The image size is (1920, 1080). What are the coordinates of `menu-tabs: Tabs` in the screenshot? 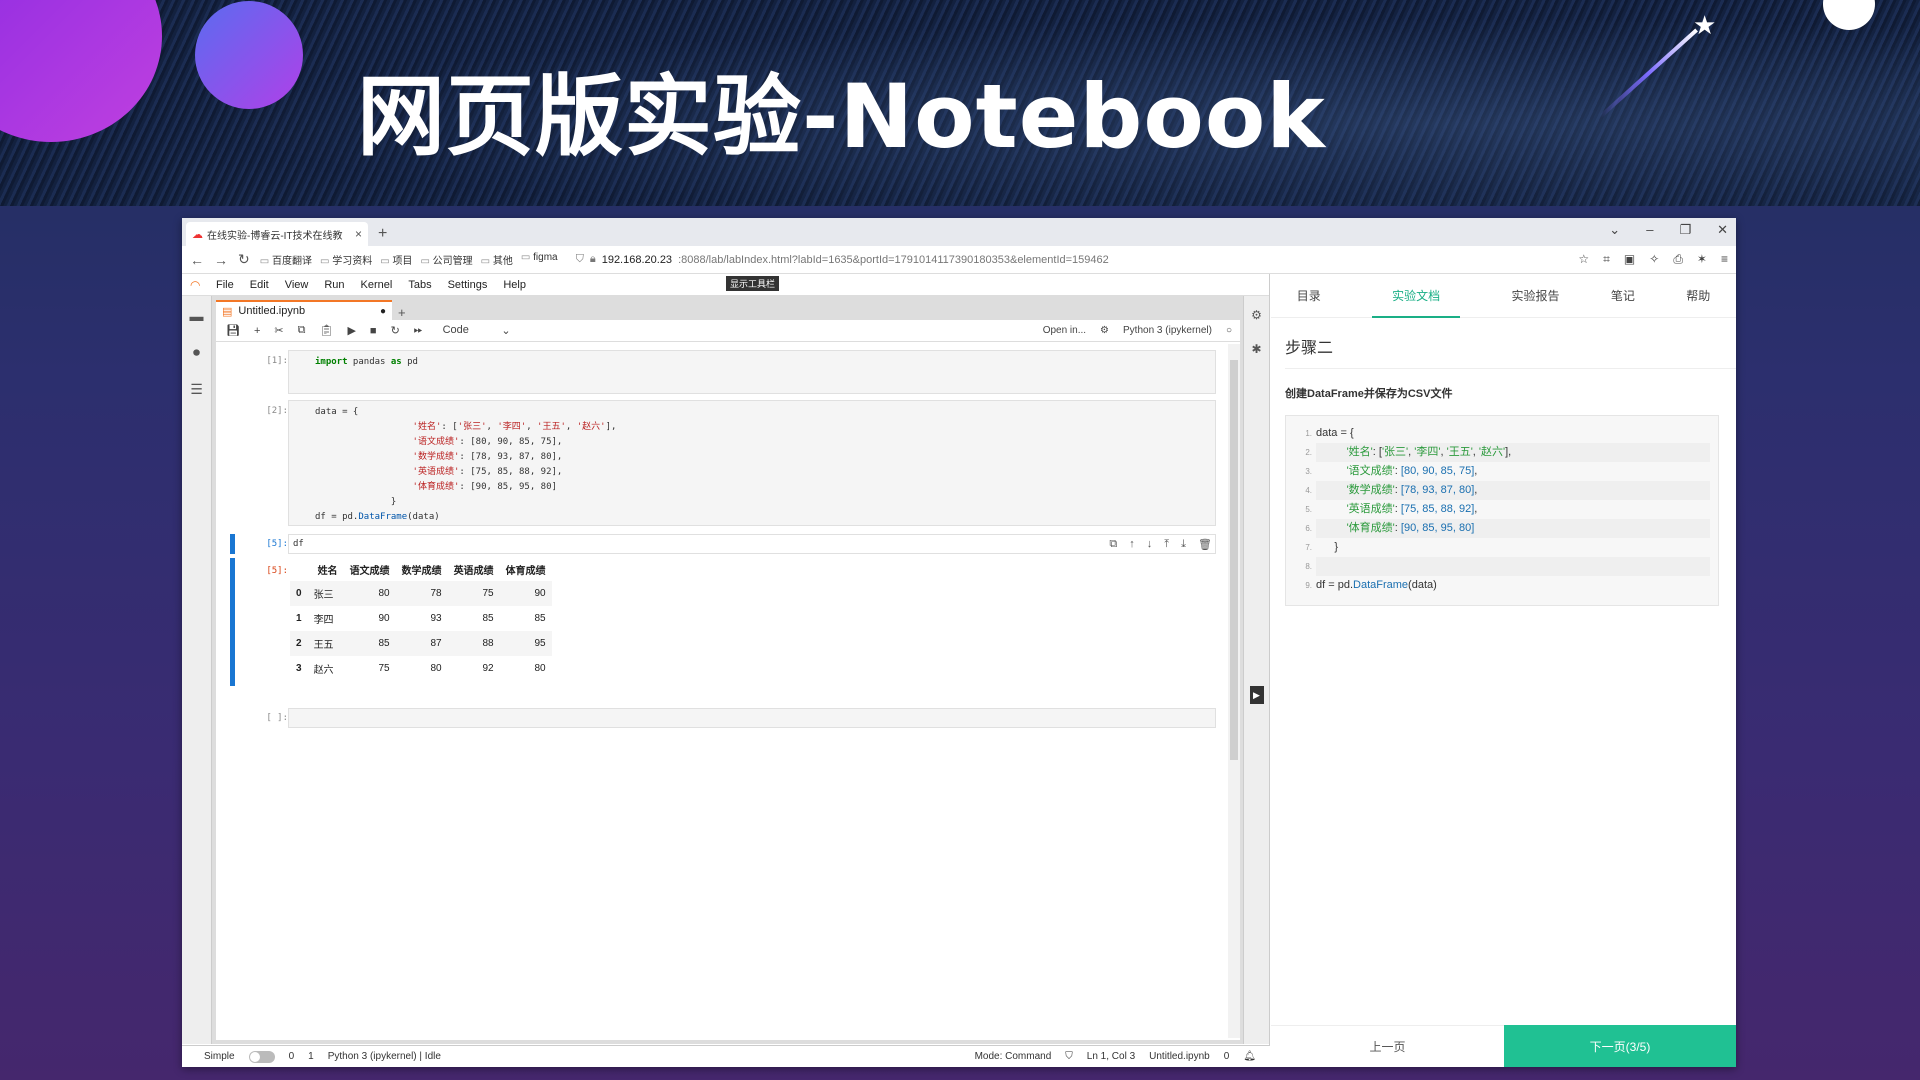 It's located at (419, 285).